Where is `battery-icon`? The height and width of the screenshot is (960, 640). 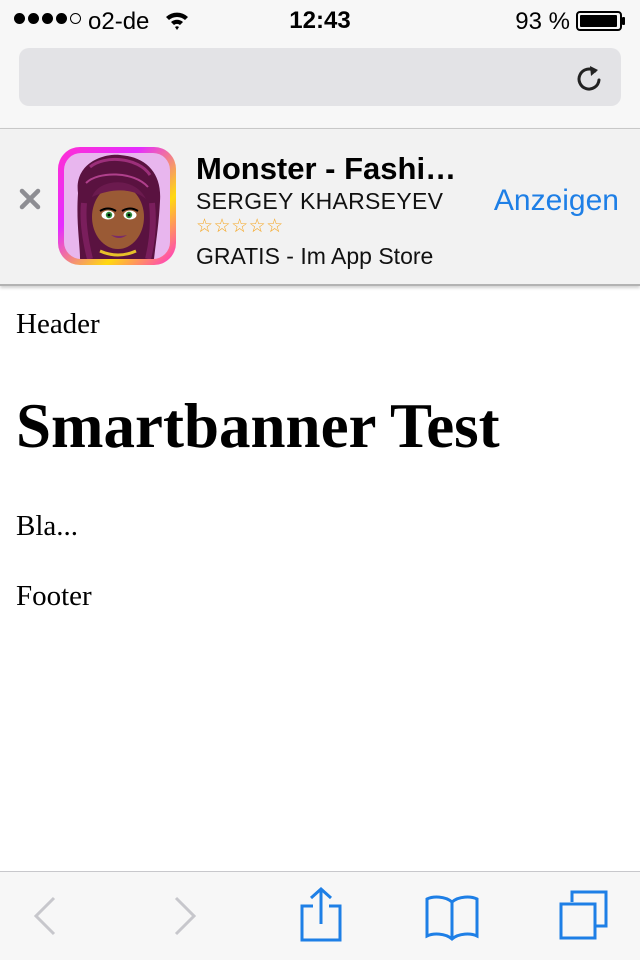
battery-icon is located at coordinates (600, 21).